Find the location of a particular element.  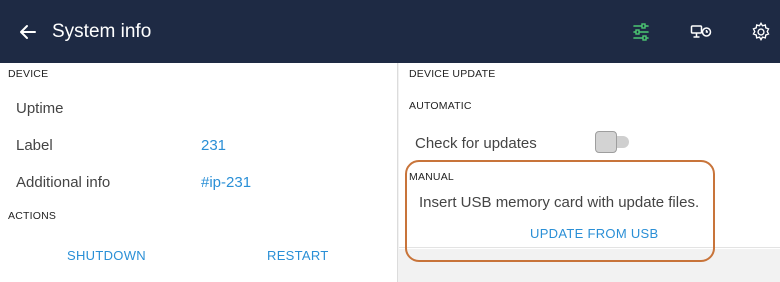

automatic-heading: AUTOMATIC is located at coordinates (440, 106).